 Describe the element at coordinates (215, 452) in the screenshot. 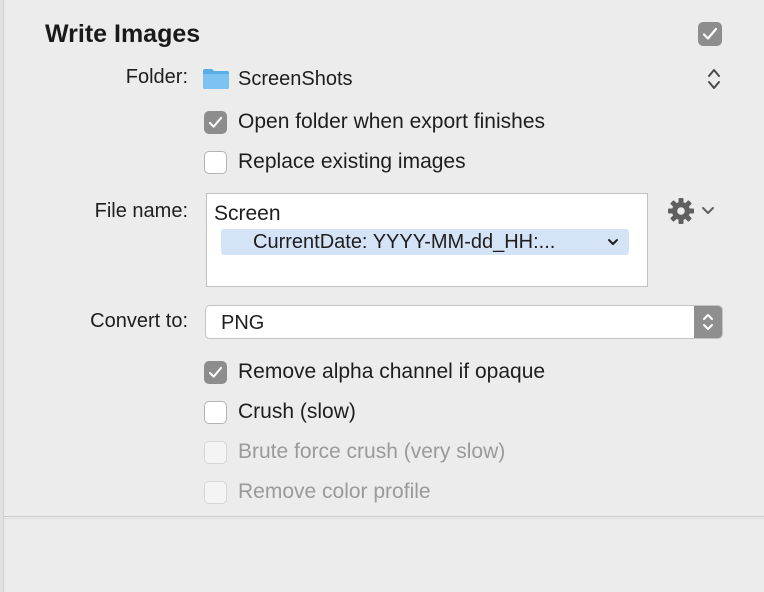

I see `brute-force-crush-checkbox` at that location.